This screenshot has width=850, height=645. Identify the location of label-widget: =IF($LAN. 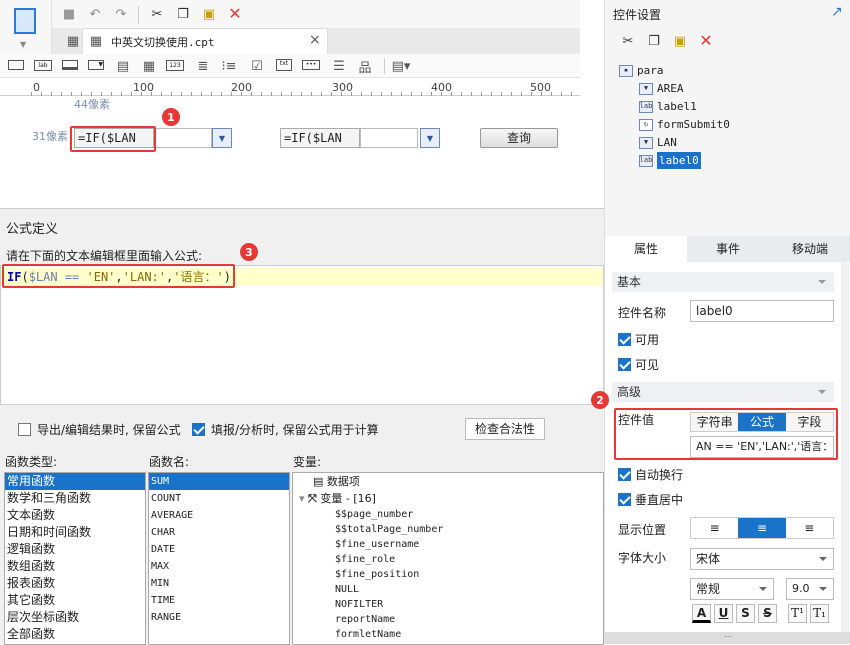
(320, 138).